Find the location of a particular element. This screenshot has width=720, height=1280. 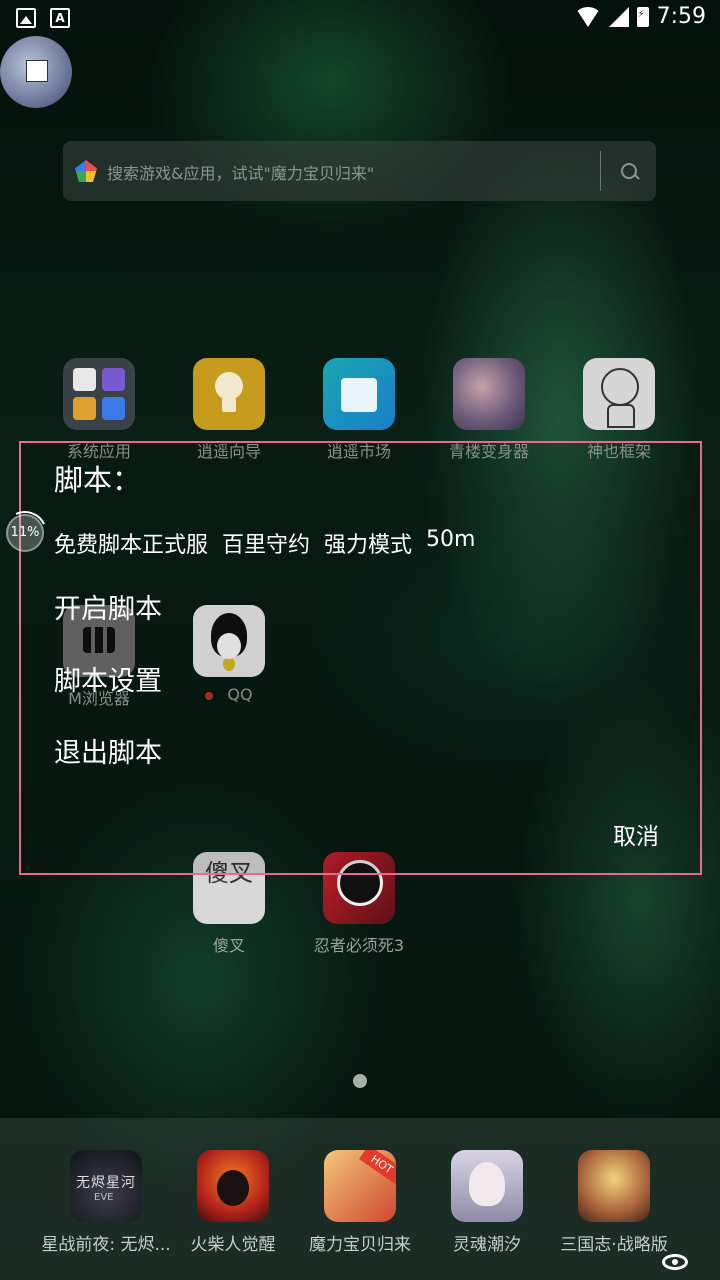

lightbulb-icon is located at coordinates (229, 394).